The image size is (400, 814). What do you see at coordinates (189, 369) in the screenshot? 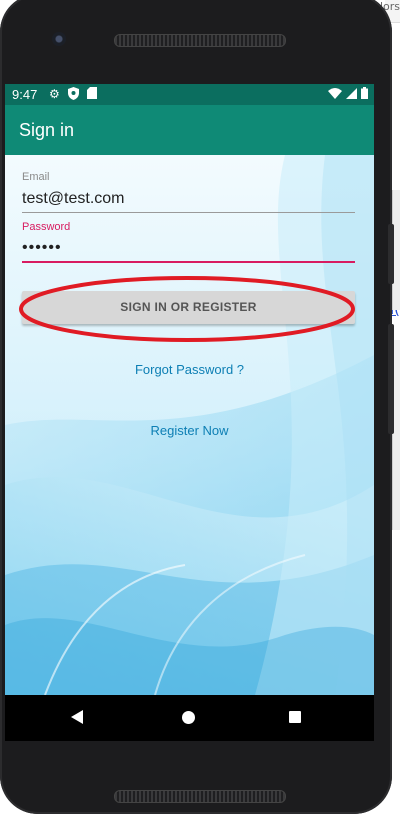
I see `forgot-password-link: Forgot Password ?` at bounding box center [189, 369].